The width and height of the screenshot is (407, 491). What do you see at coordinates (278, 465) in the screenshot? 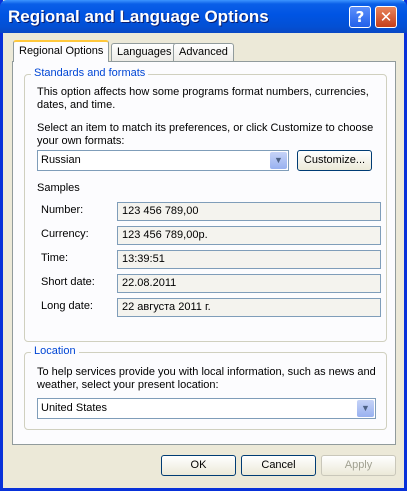
I see `cancel-button: Cancel` at bounding box center [278, 465].